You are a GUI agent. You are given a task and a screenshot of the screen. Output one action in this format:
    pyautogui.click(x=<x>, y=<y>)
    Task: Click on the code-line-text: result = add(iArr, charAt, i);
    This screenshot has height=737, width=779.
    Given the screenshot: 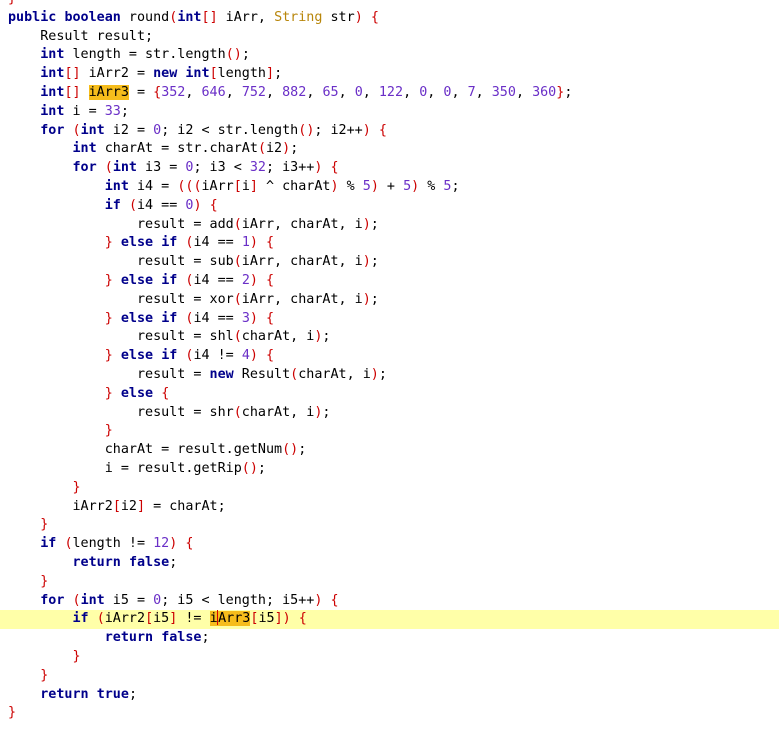 What is the action you would take?
    pyautogui.click(x=193, y=224)
    